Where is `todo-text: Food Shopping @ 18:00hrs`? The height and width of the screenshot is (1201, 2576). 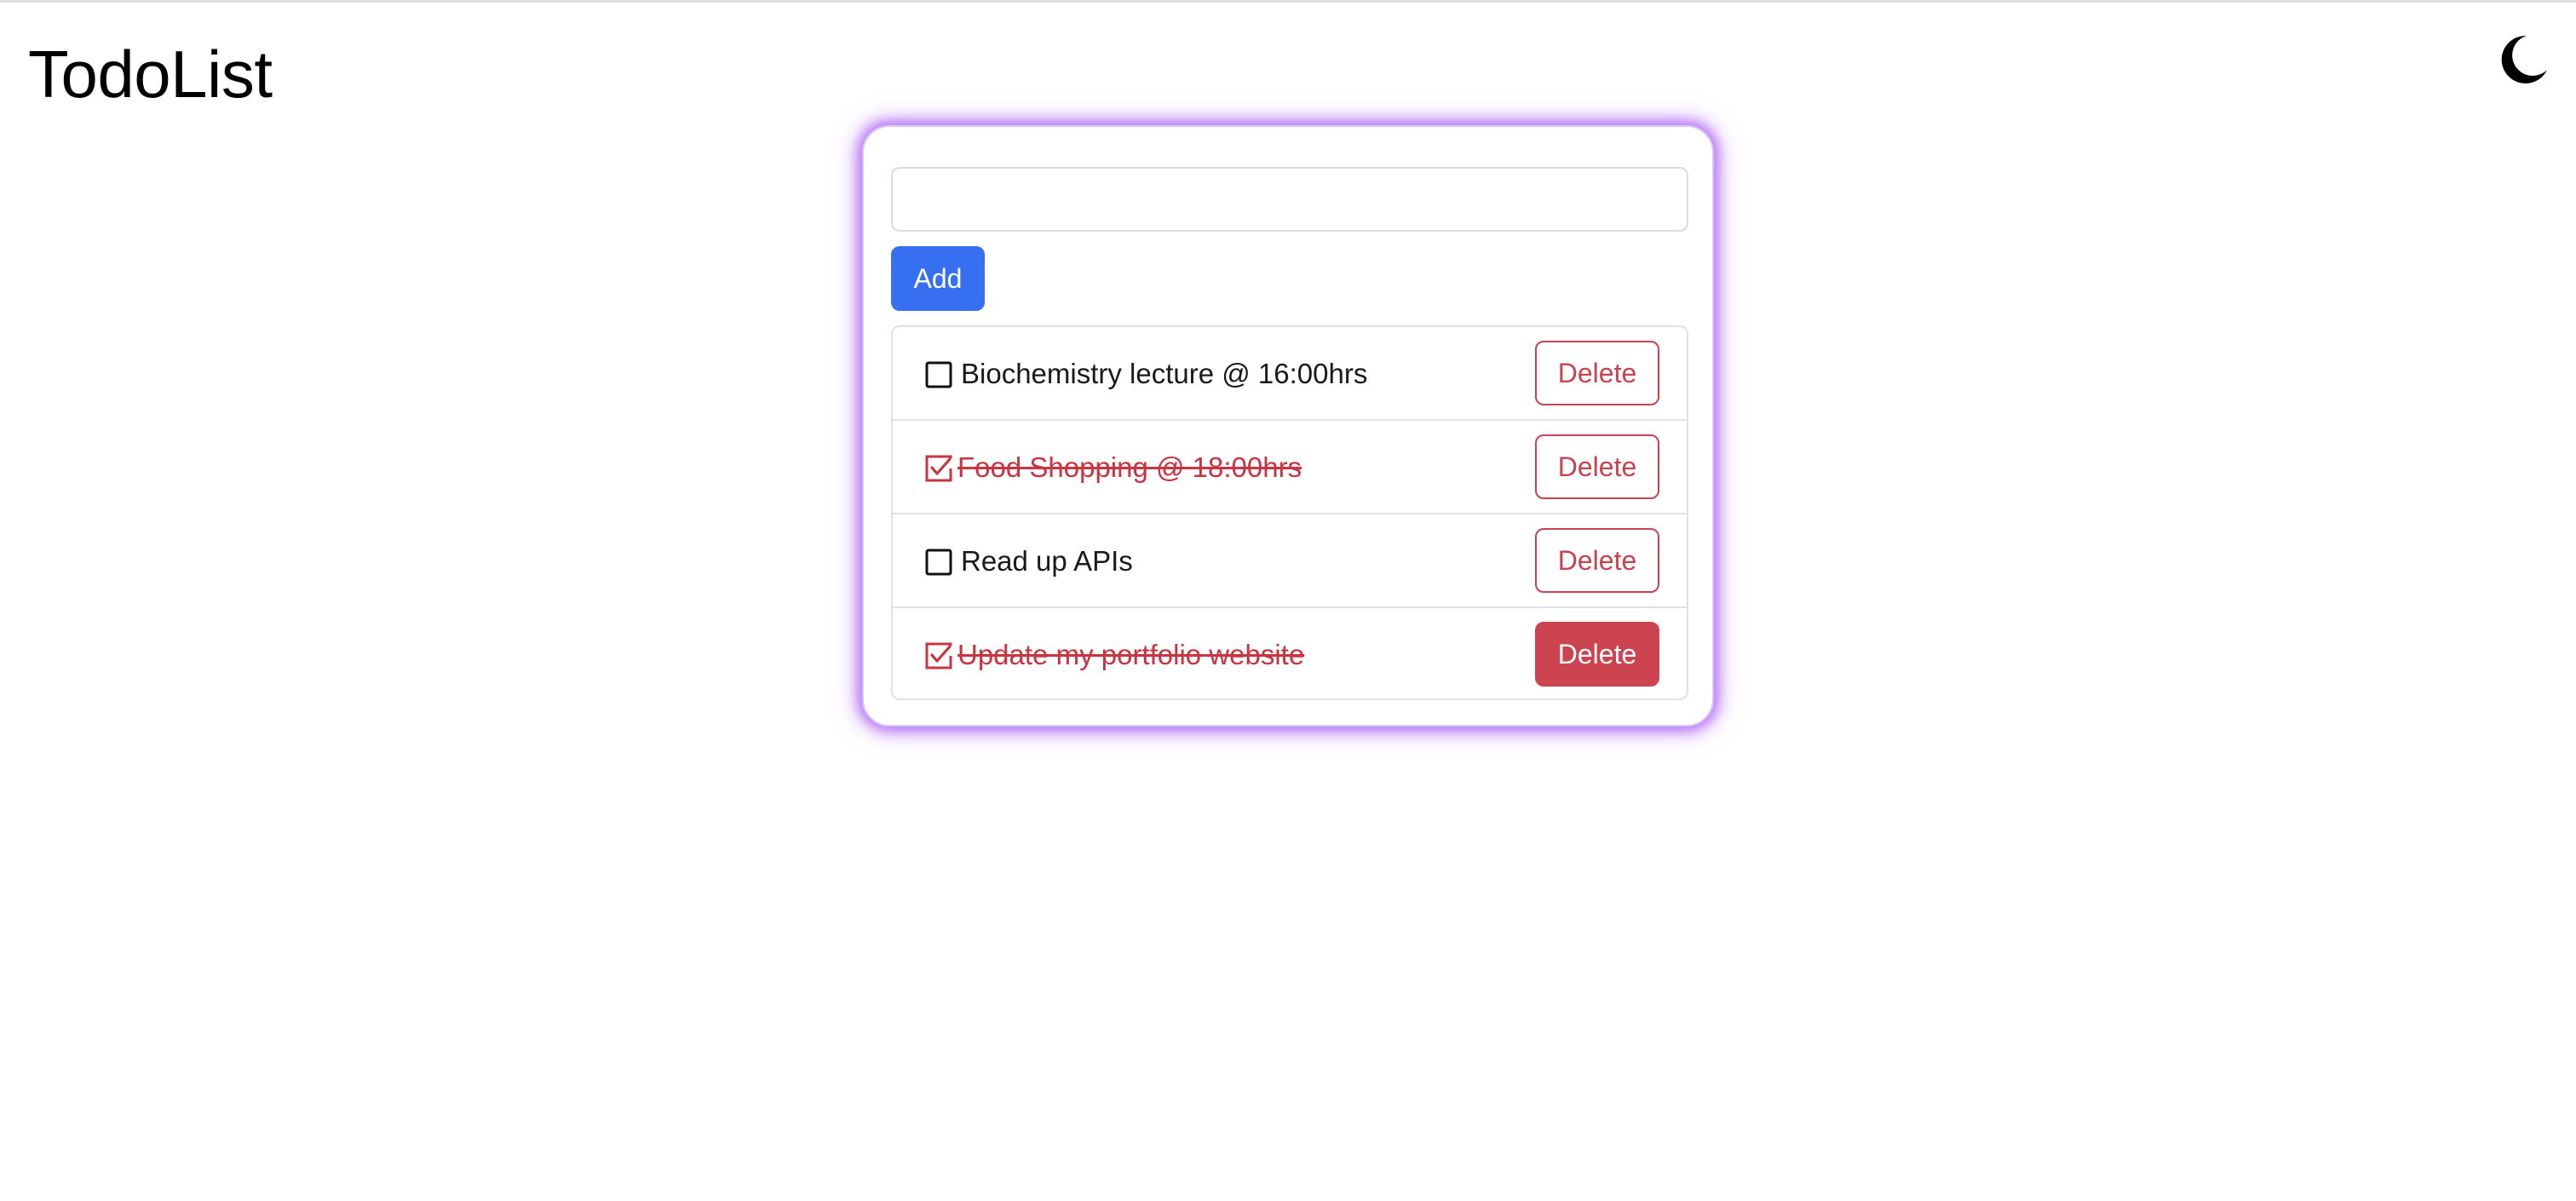 todo-text: Food Shopping @ 18:00hrs is located at coordinates (1129, 467).